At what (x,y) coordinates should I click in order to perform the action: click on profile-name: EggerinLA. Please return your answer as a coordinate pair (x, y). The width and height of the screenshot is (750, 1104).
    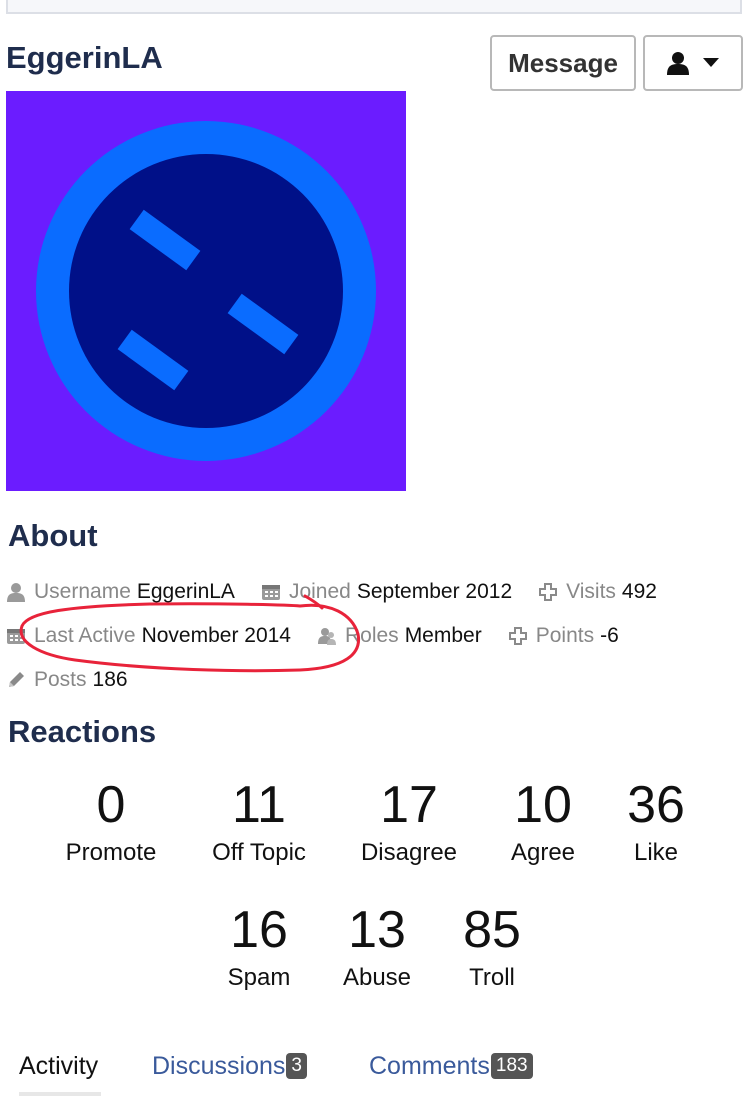
    Looking at the image, I should click on (84, 57).